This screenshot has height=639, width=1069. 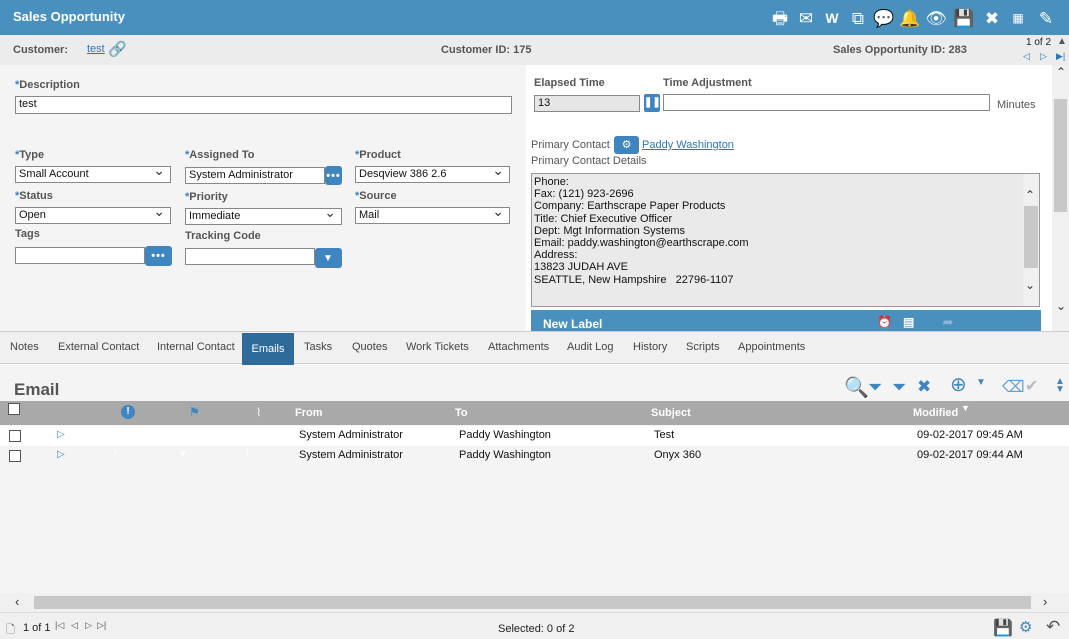 What do you see at coordinates (333, 175) in the screenshot?
I see `assigned-lookup-button: •••` at bounding box center [333, 175].